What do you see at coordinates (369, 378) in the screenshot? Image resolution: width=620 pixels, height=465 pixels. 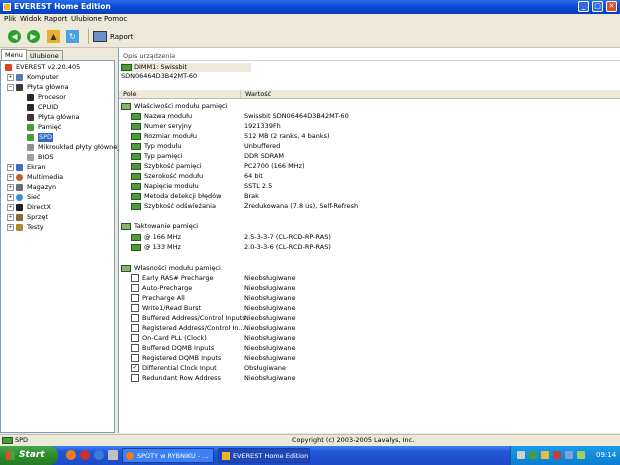 I see `table-row: Redundant Row Address Nieobsługiwane` at bounding box center [369, 378].